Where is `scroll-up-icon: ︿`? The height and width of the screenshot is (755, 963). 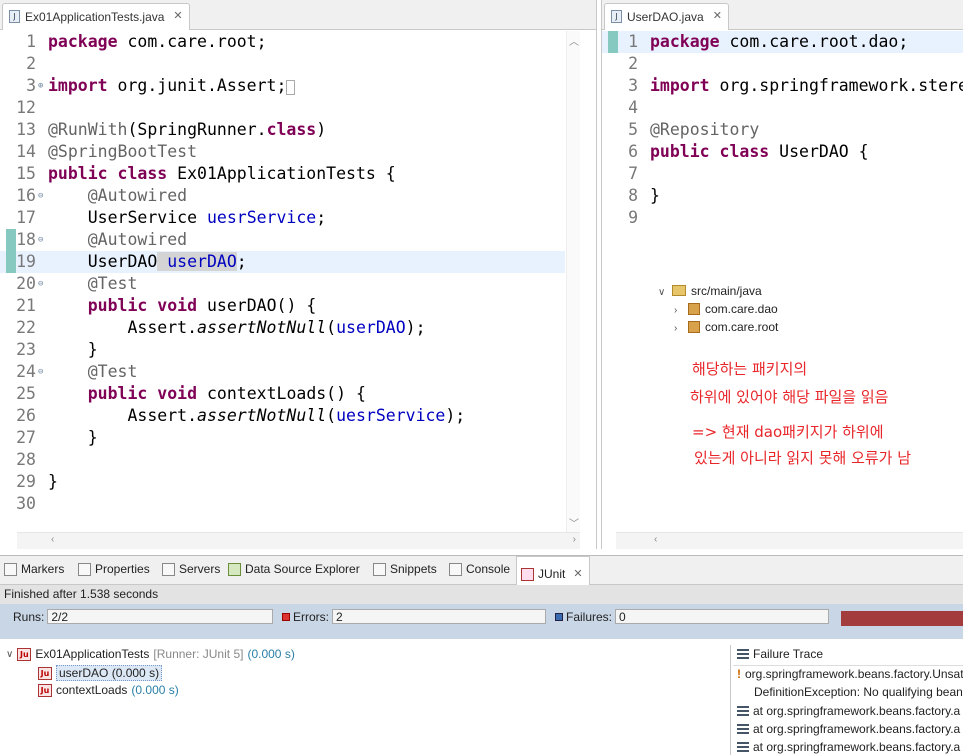
scroll-up-icon: ︿ is located at coordinates (574, 40).